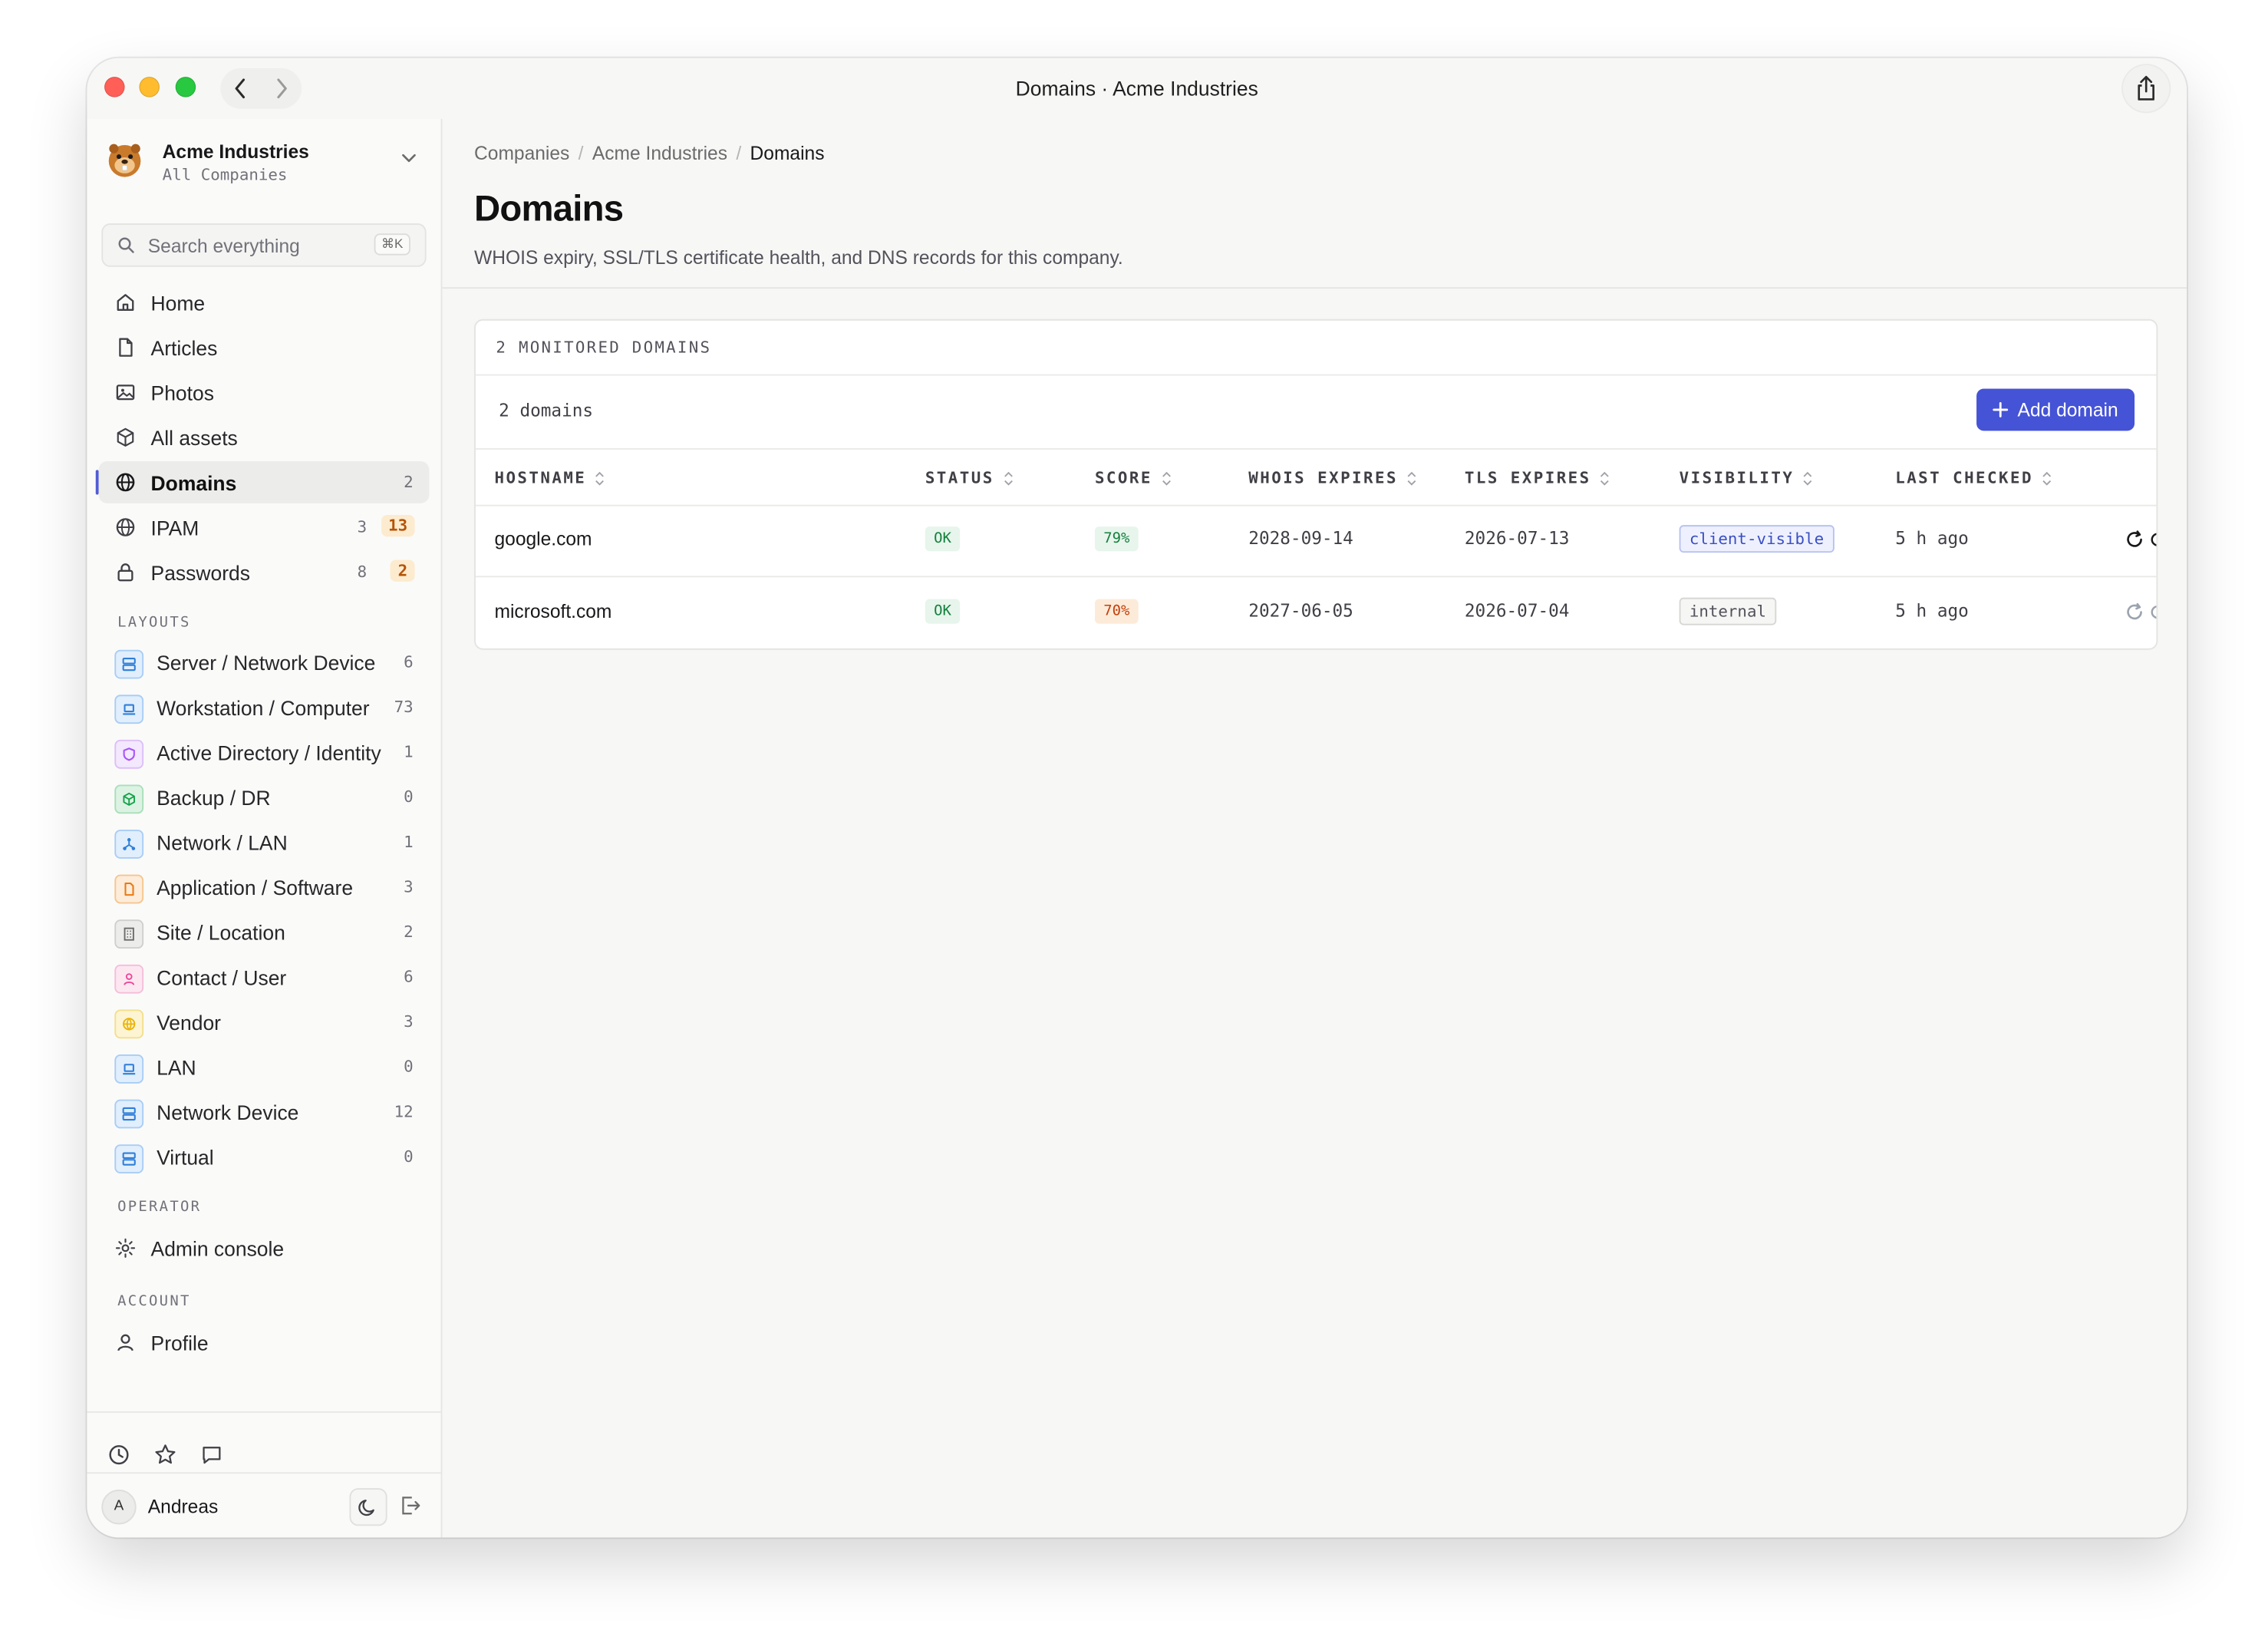 Image resolution: width=2268 pixels, height=1650 pixels. What do you see at coordinates (129, 754) in the screenshot?
I see `shield-icon` at bounding box center [129, 754].